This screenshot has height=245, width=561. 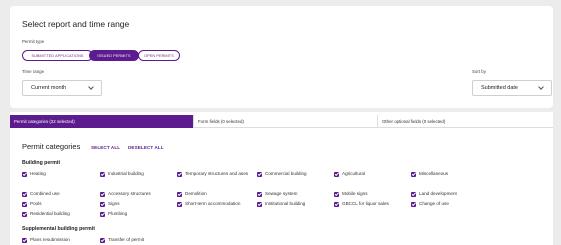 I want to click on checkbox-label: Temporary structures and ases, so click(x=217, y=173).